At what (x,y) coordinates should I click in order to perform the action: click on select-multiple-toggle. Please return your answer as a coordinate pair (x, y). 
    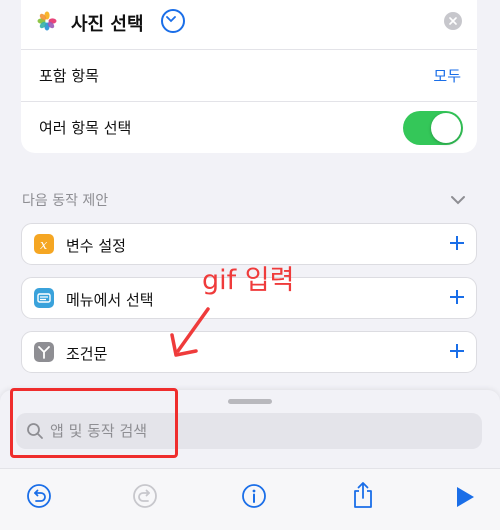
    Looking at the image, I should click on (433, 128).